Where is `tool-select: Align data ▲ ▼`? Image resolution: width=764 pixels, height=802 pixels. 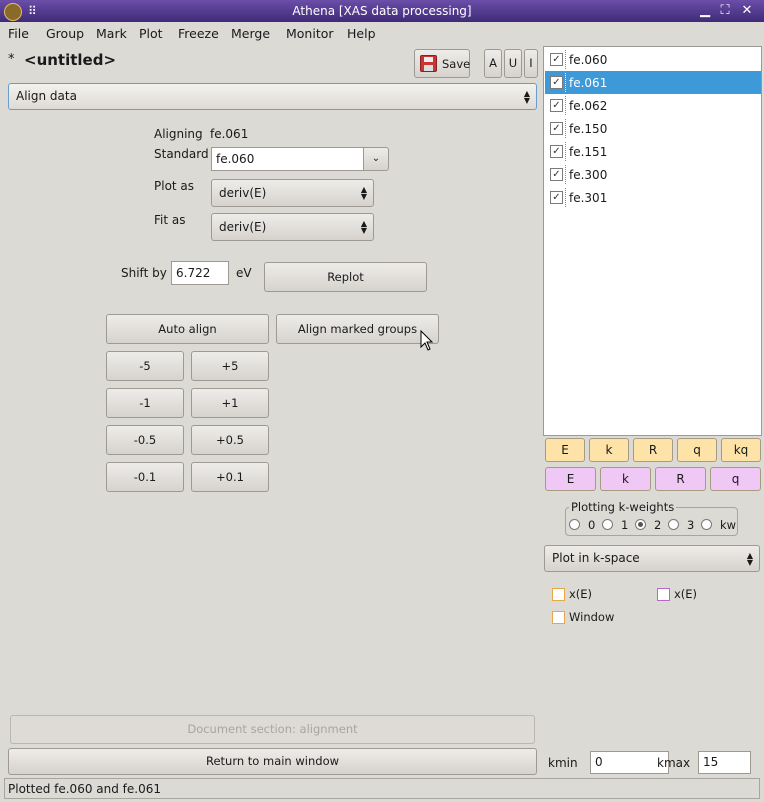 tool-select: Align data ▲ ▼ is located at coordinates (272, 96).